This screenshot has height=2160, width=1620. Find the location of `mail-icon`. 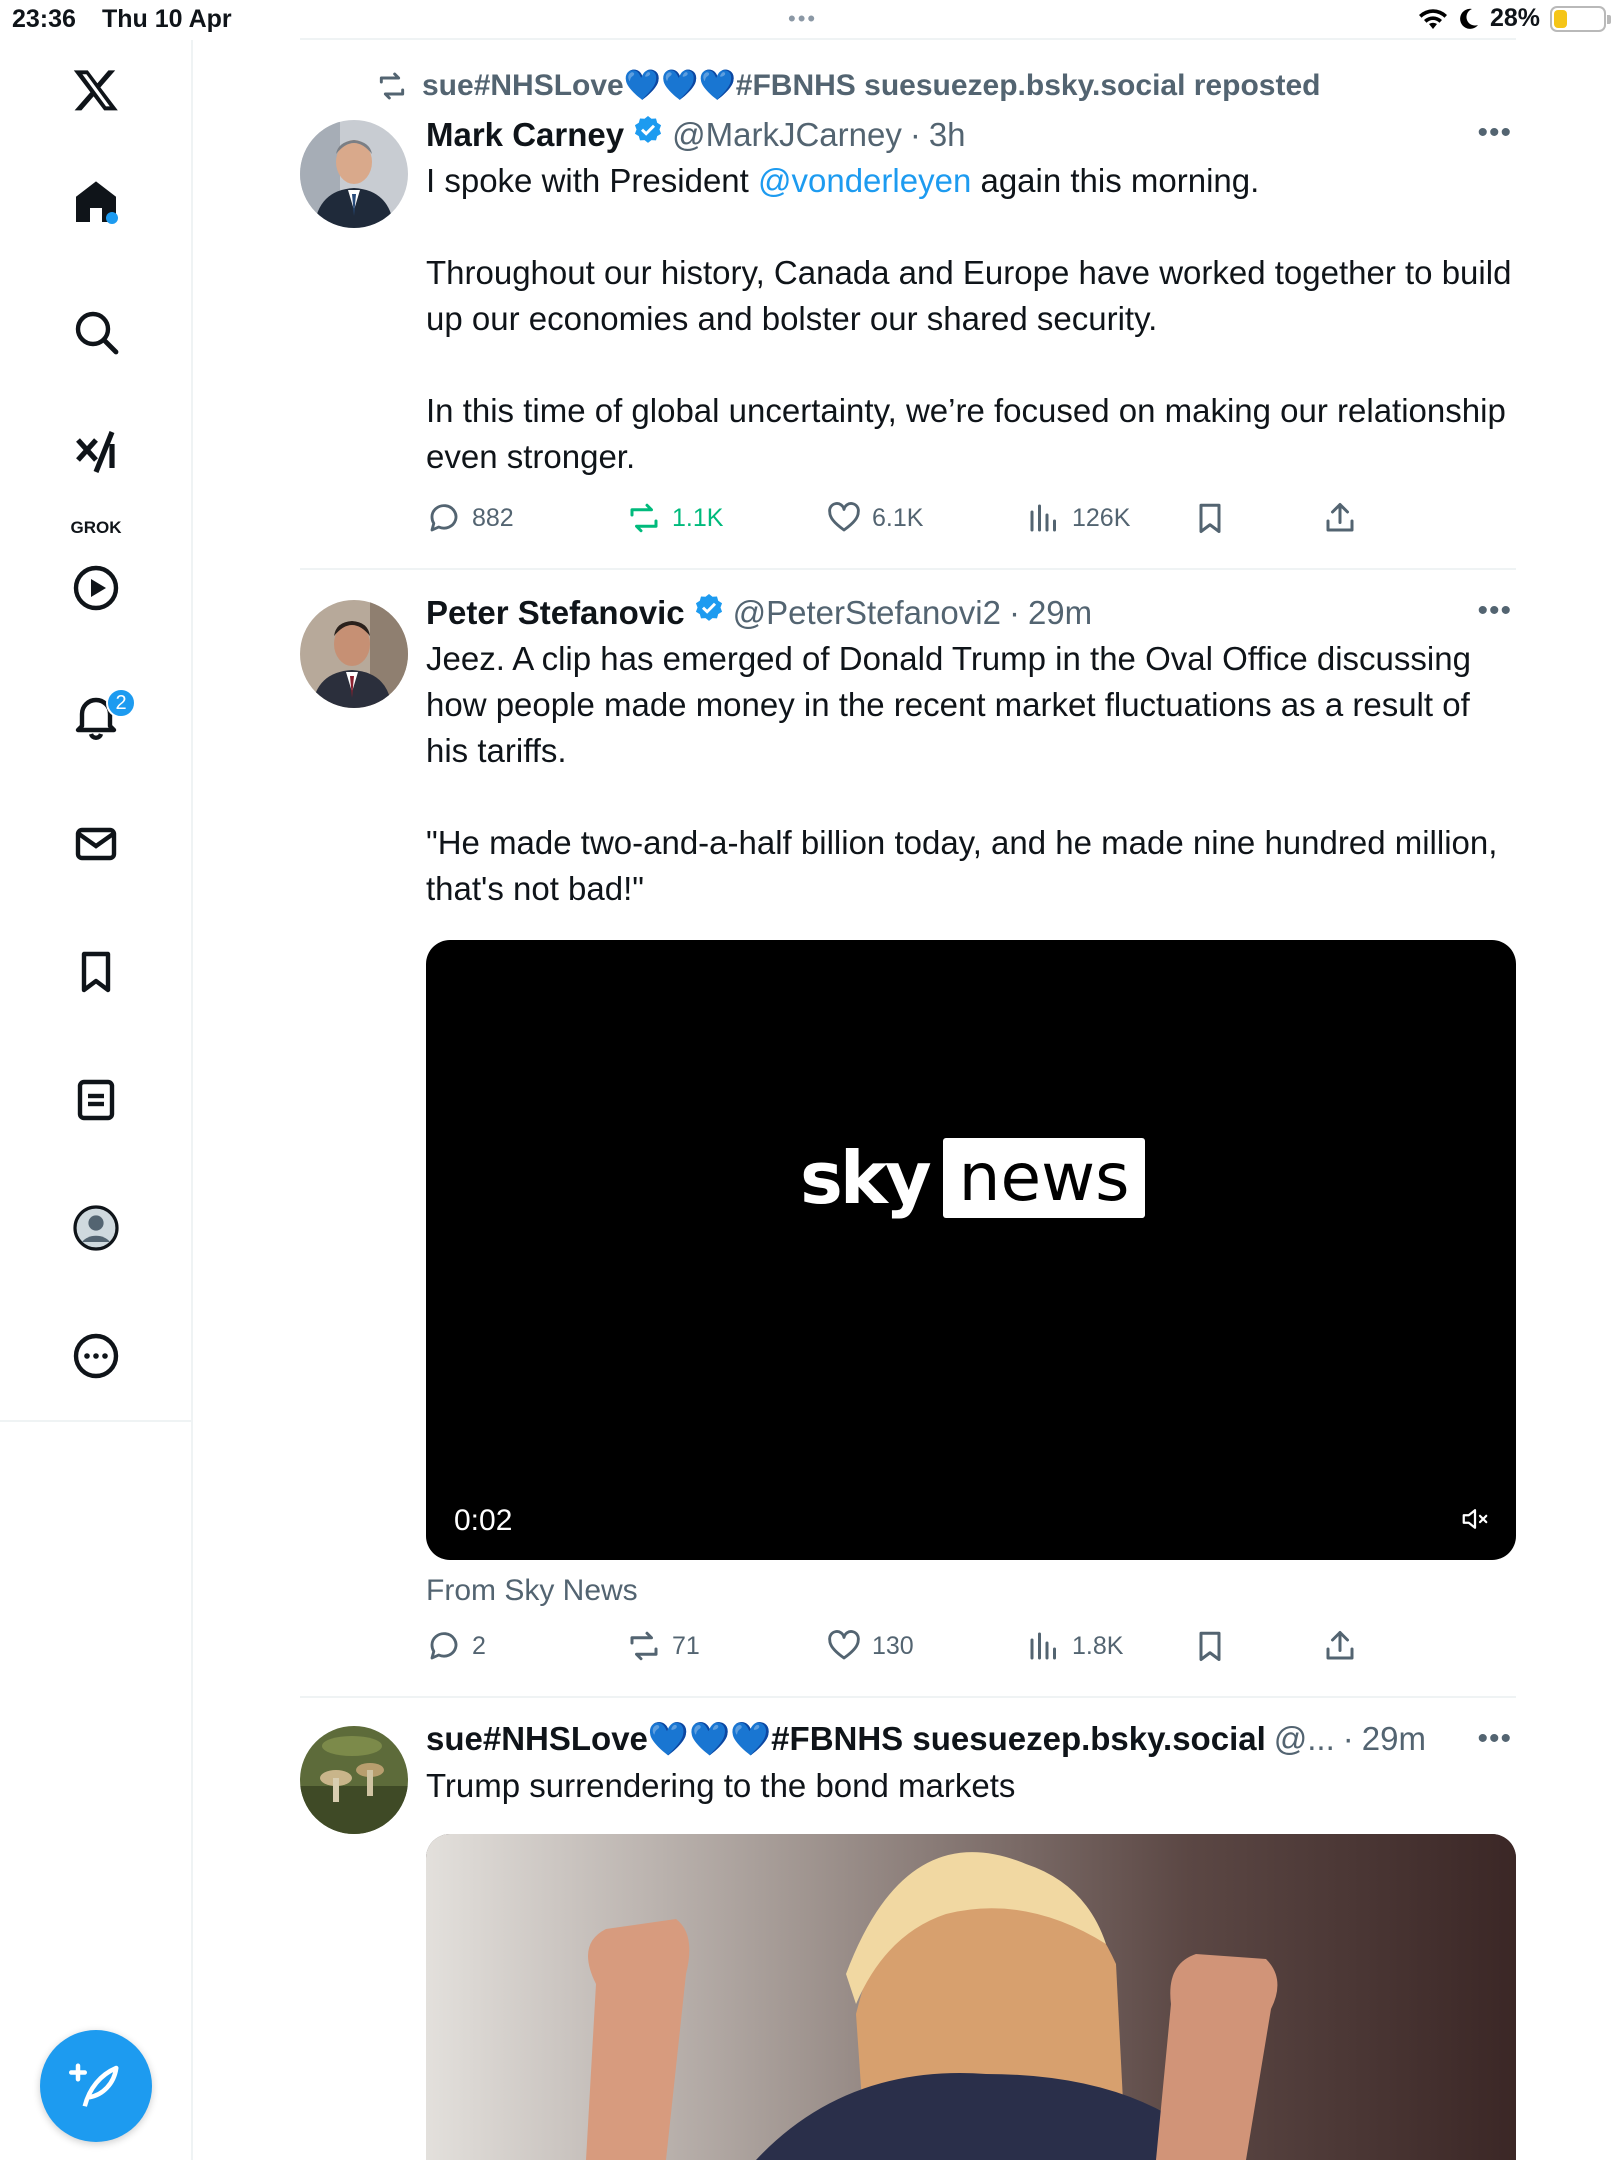

mail-icon is located at coordinates (96, 844).